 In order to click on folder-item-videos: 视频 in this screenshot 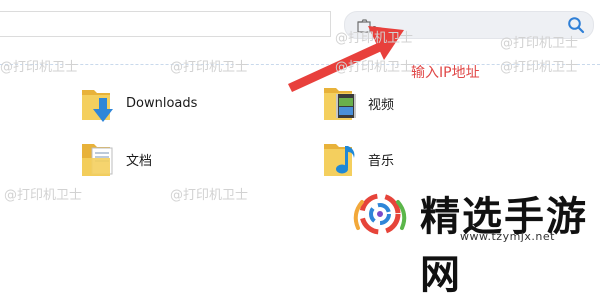, I will do `click(358, 103)`.